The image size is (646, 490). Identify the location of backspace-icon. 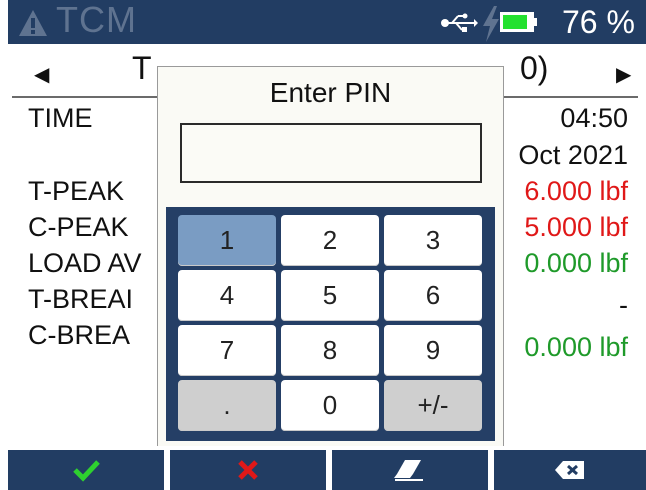
(569, 470).